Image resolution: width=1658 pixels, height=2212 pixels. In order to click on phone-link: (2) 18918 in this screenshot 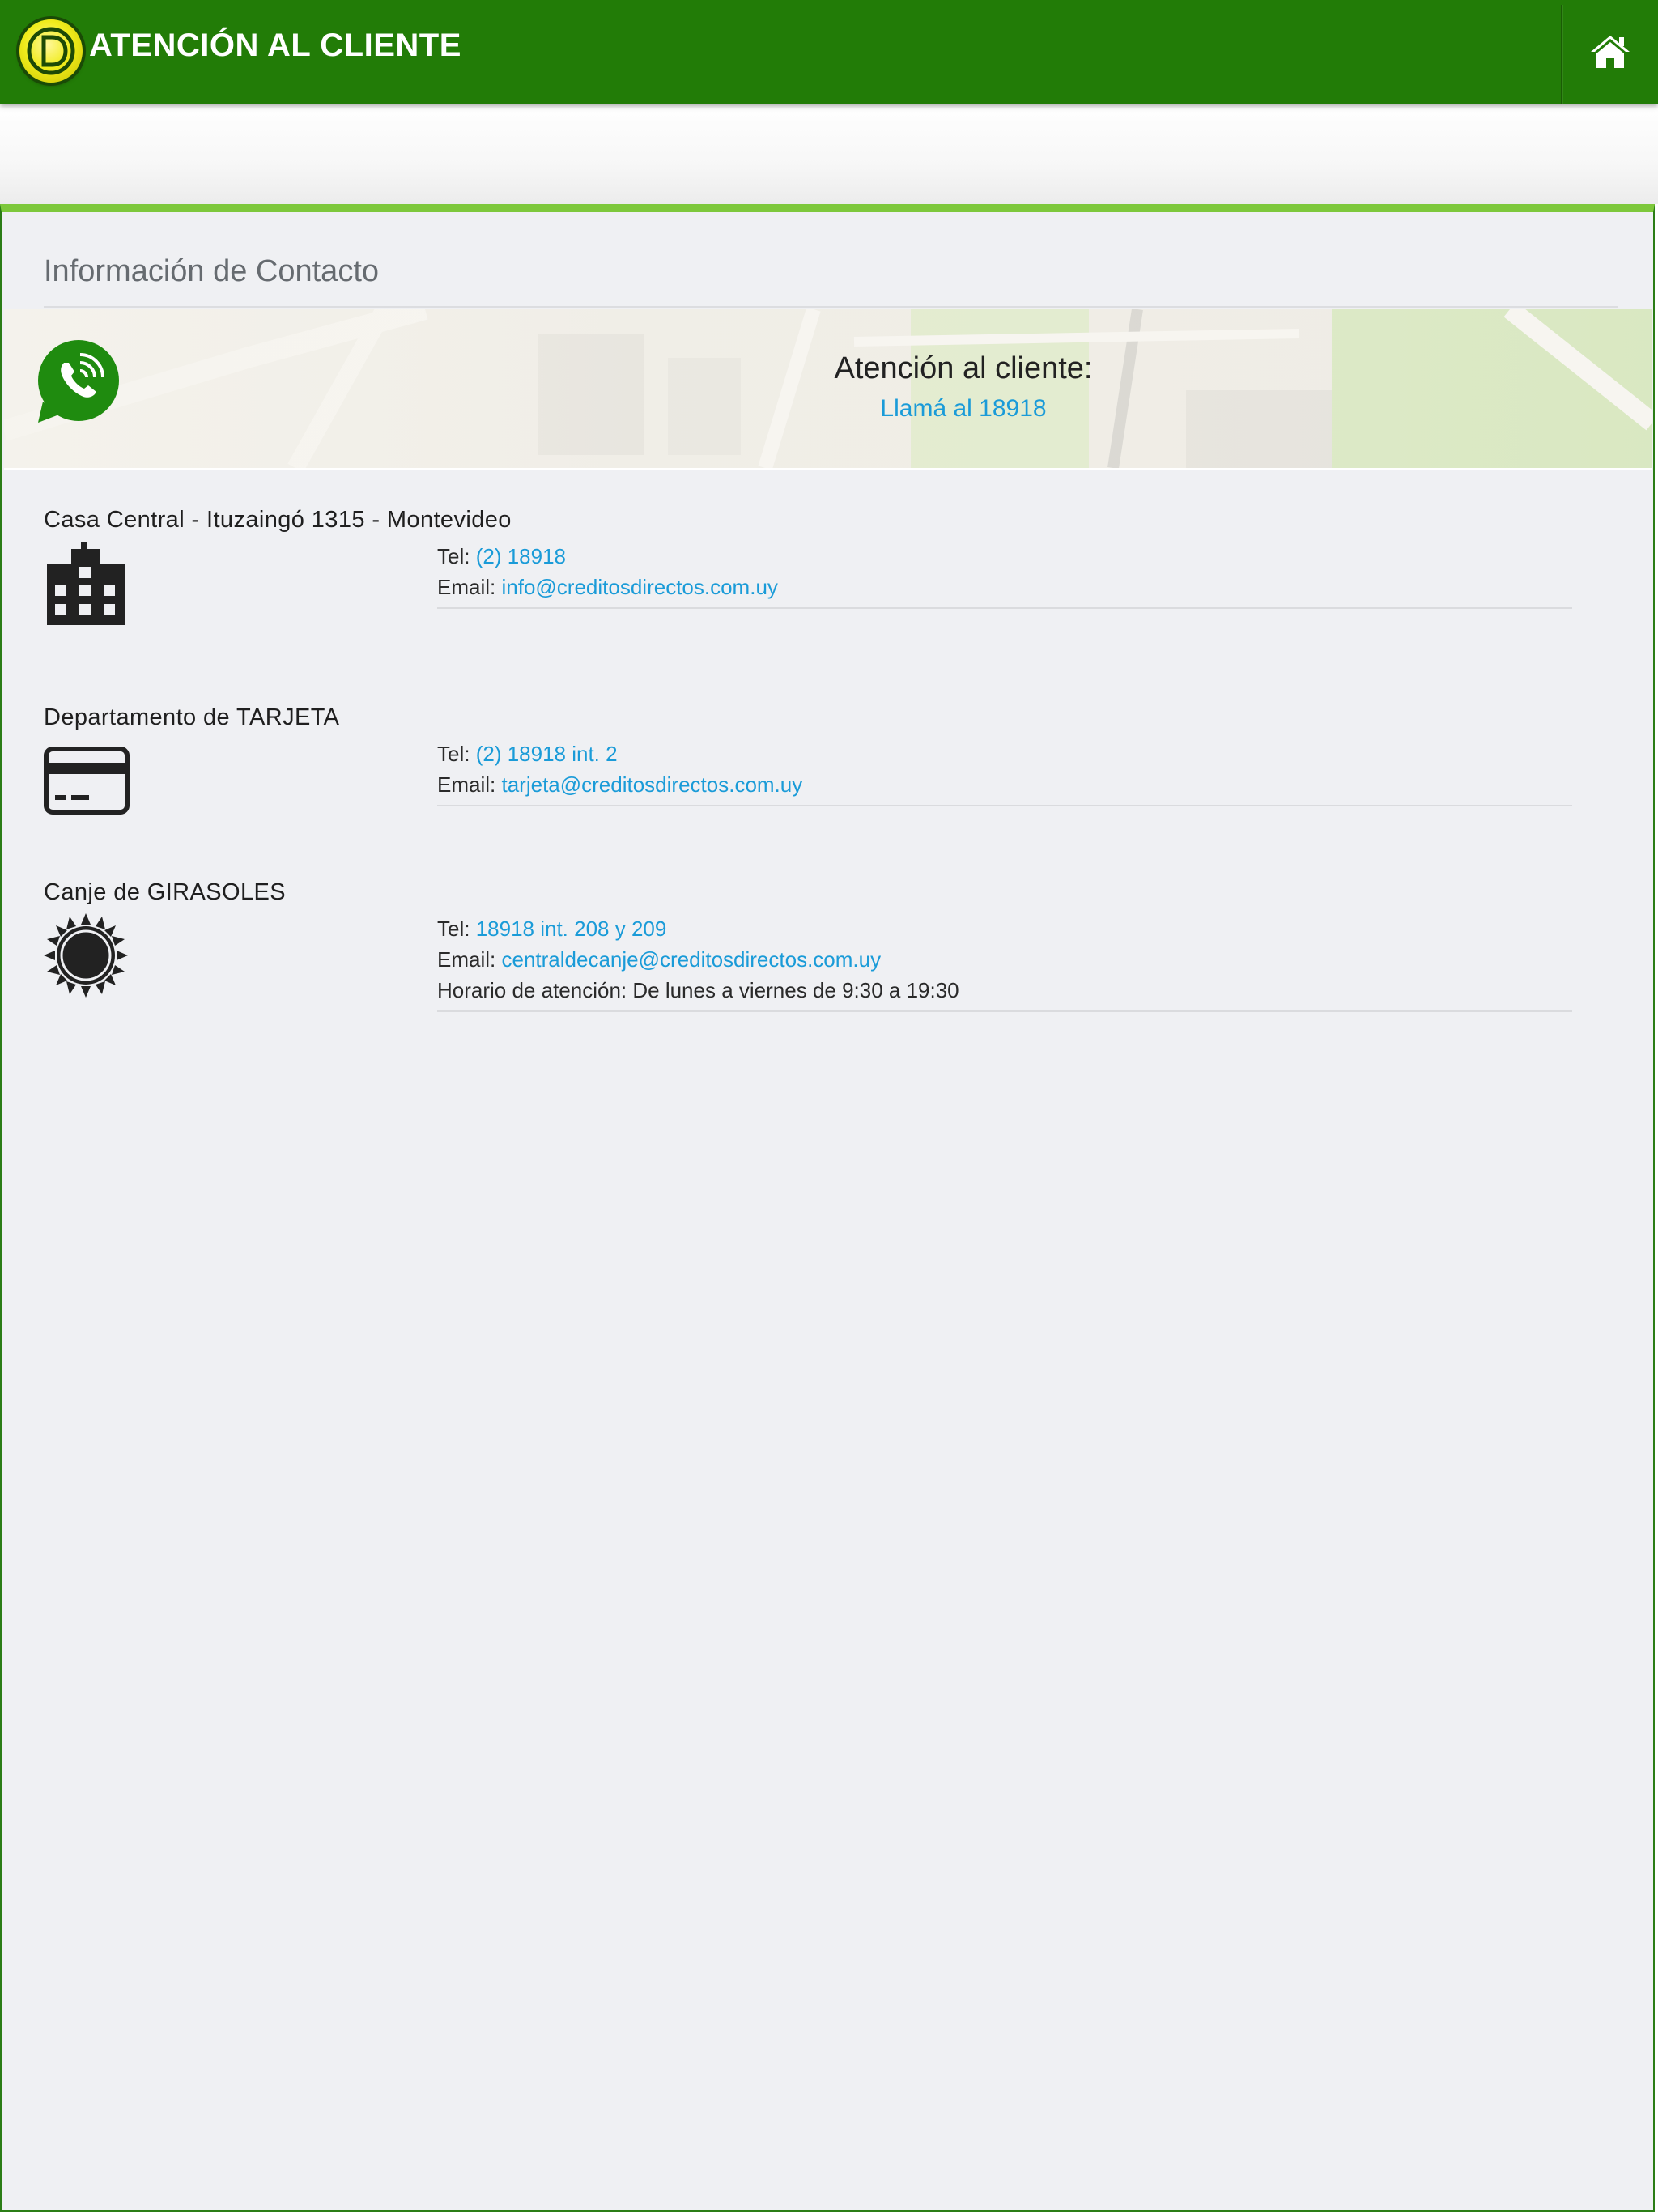, I will do `click(521, 556)`.